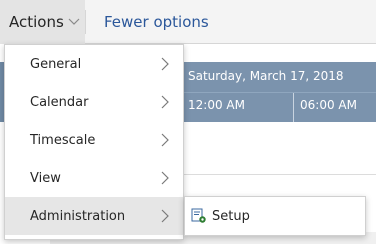 The width and height of the screenshot is (376, 244). Describe the element at coordinates (199, 216) in the screenshot. I see `setup-icon` at that location.